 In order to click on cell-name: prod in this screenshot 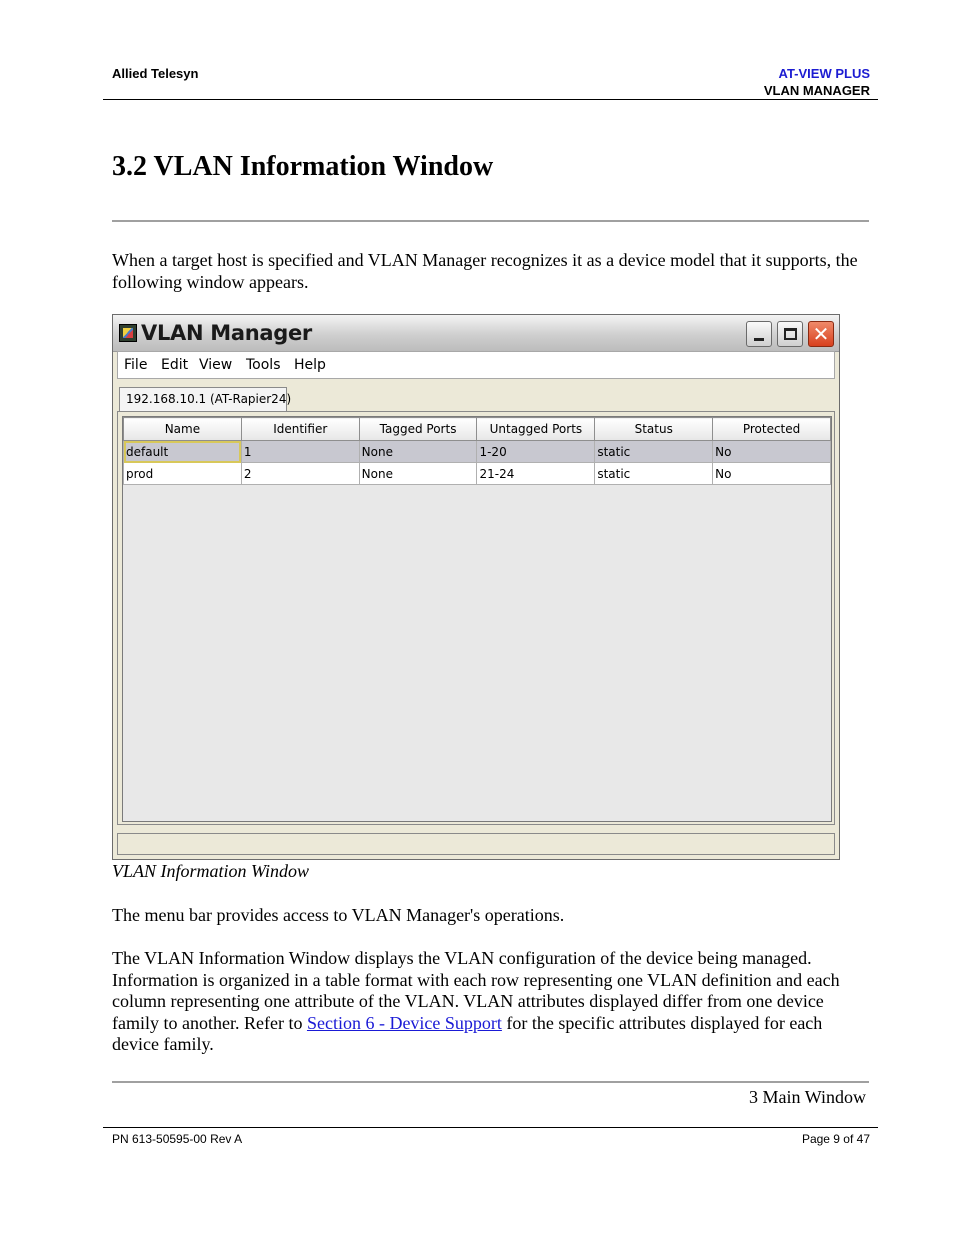, I will do `click(182, 473)`.